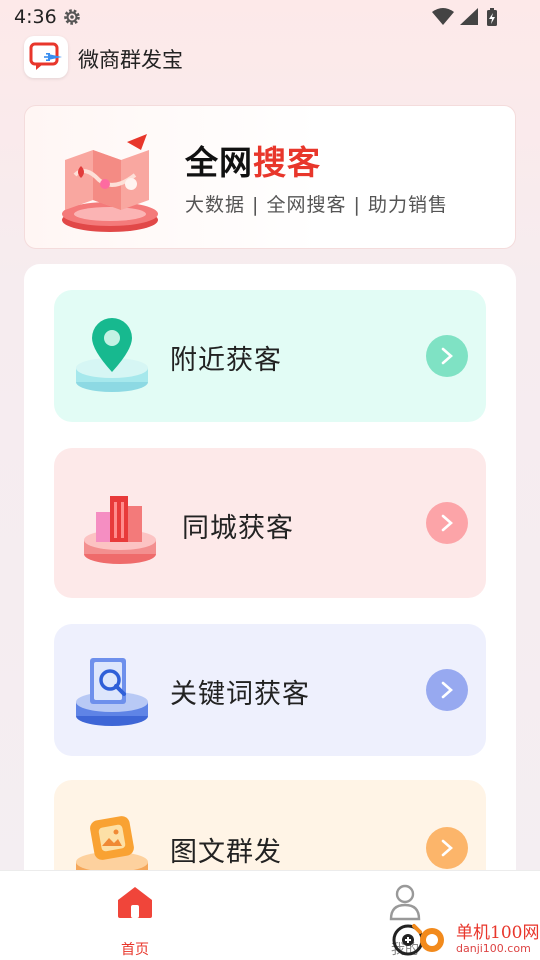  What do you see at coordinates (135, 920) in the screenshot?
I see `nav-home-tab: 首页` at bounding box center [135, 920].